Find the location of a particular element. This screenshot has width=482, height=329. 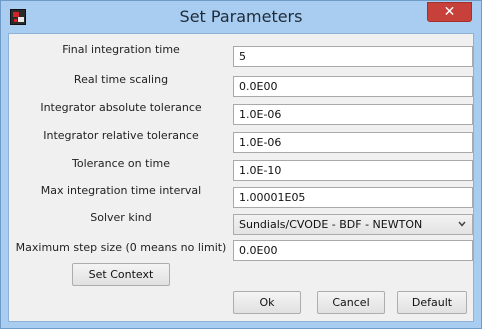

real-time-scaling-label: Real time scaling is located at coordinates (121, 79).